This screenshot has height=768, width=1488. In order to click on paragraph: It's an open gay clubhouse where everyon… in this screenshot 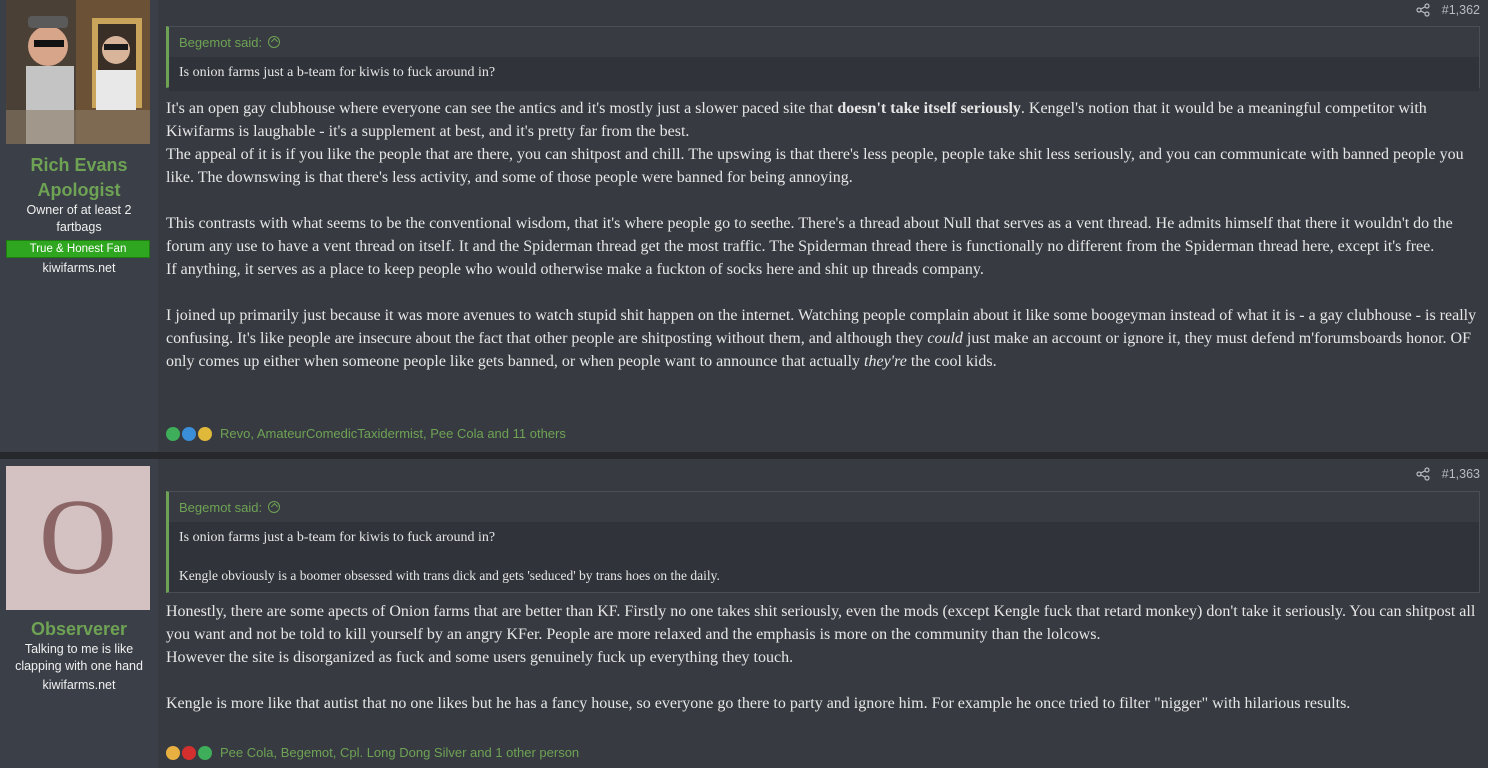, I will do `click(823, 120)`.